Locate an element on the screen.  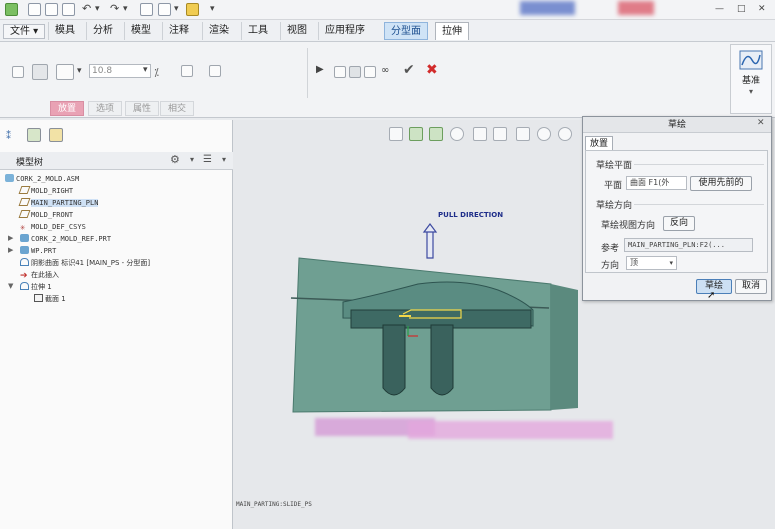
direction-select: 顶 ▾ is located at coordinates (651, 263).